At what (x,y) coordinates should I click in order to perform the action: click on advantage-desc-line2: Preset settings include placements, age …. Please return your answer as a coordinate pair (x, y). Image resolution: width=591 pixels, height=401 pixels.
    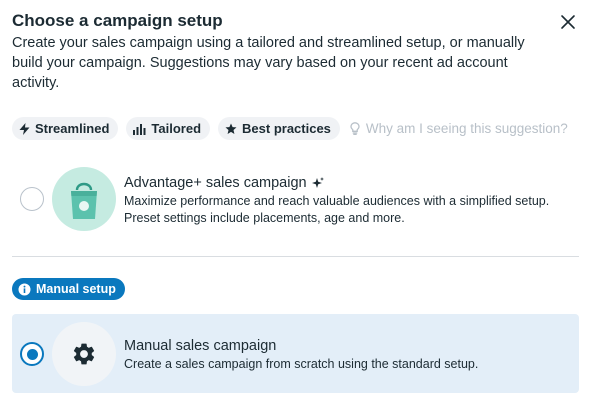
    Looking at the image, I should click on (264, 218).